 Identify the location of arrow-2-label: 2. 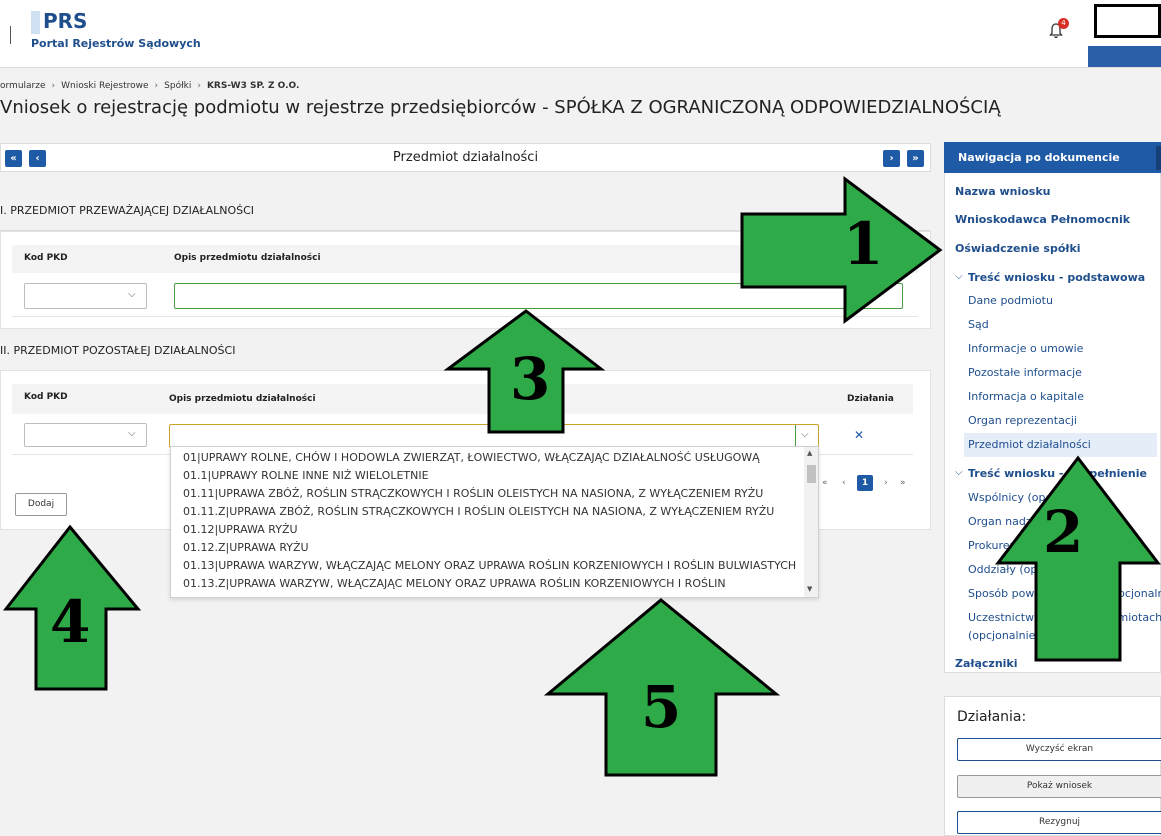
(1063, 532).